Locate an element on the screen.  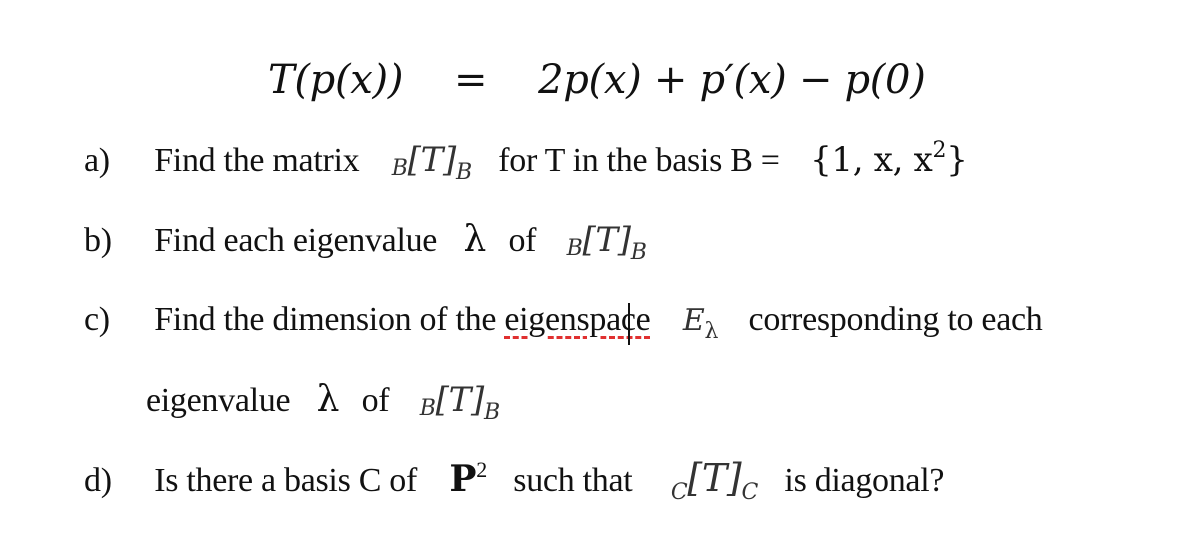
eigenspace-symbol: Eλ is located at coordinates (700, 323).